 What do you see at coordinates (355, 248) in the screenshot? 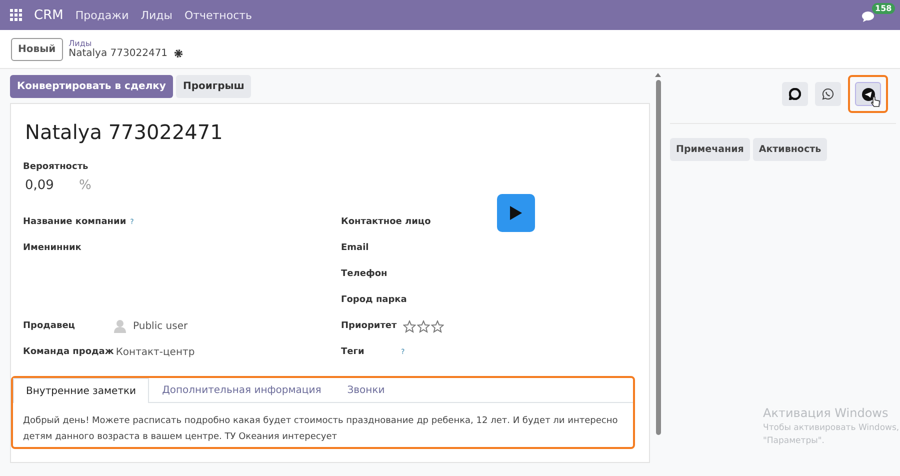
I see `field-label: Email` at bounding box center [355, 248].